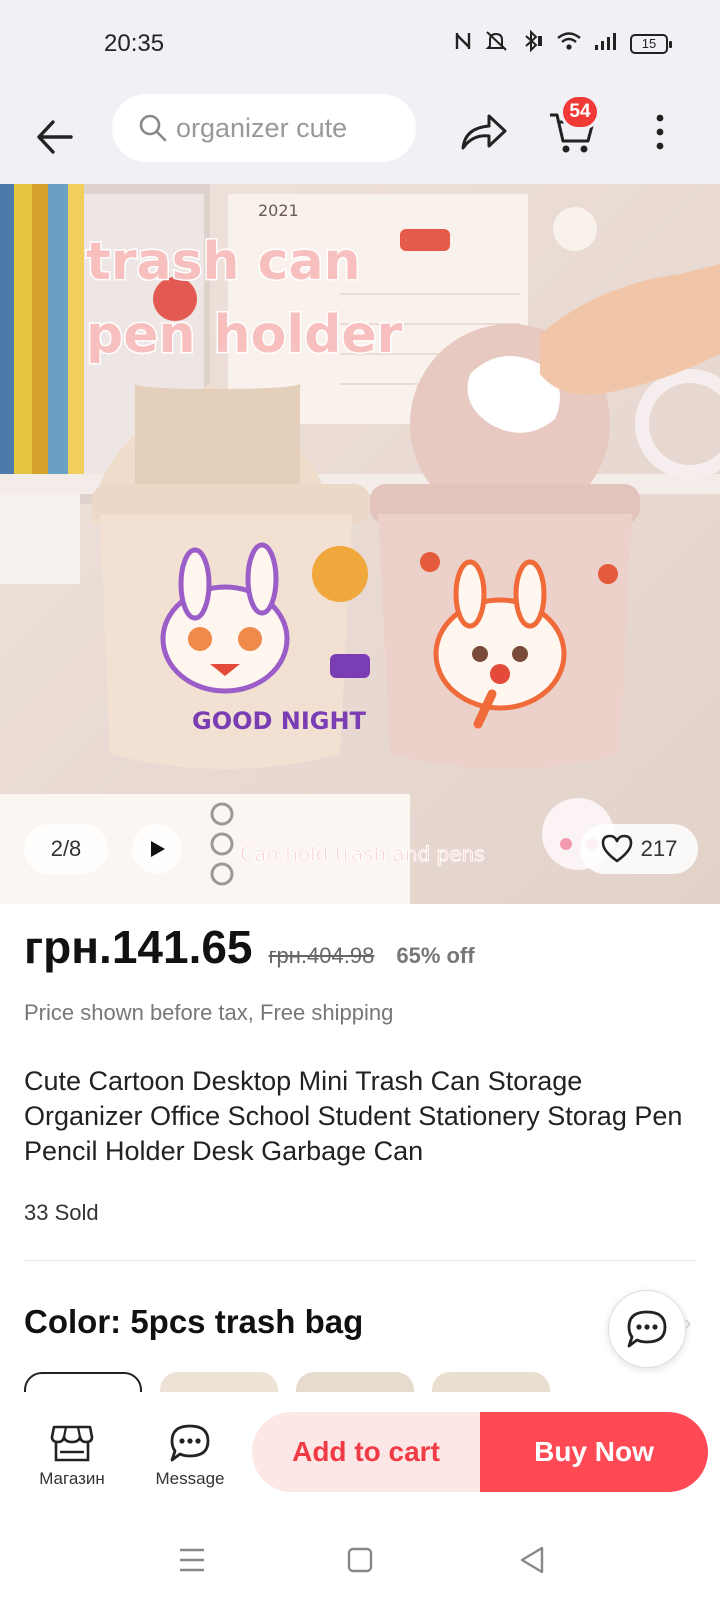 The image size is (720, 1600). I want to click on home-button, so click(360, 1560).